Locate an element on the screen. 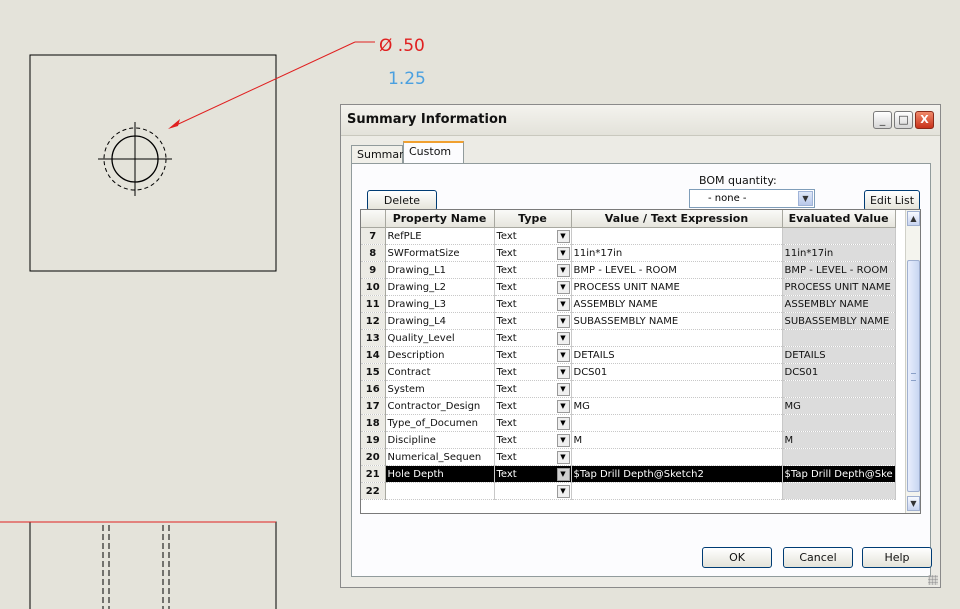 The image size is (960, 609). scroll-up-arrow-icon: ▲ is located at coordinates (913, 218).